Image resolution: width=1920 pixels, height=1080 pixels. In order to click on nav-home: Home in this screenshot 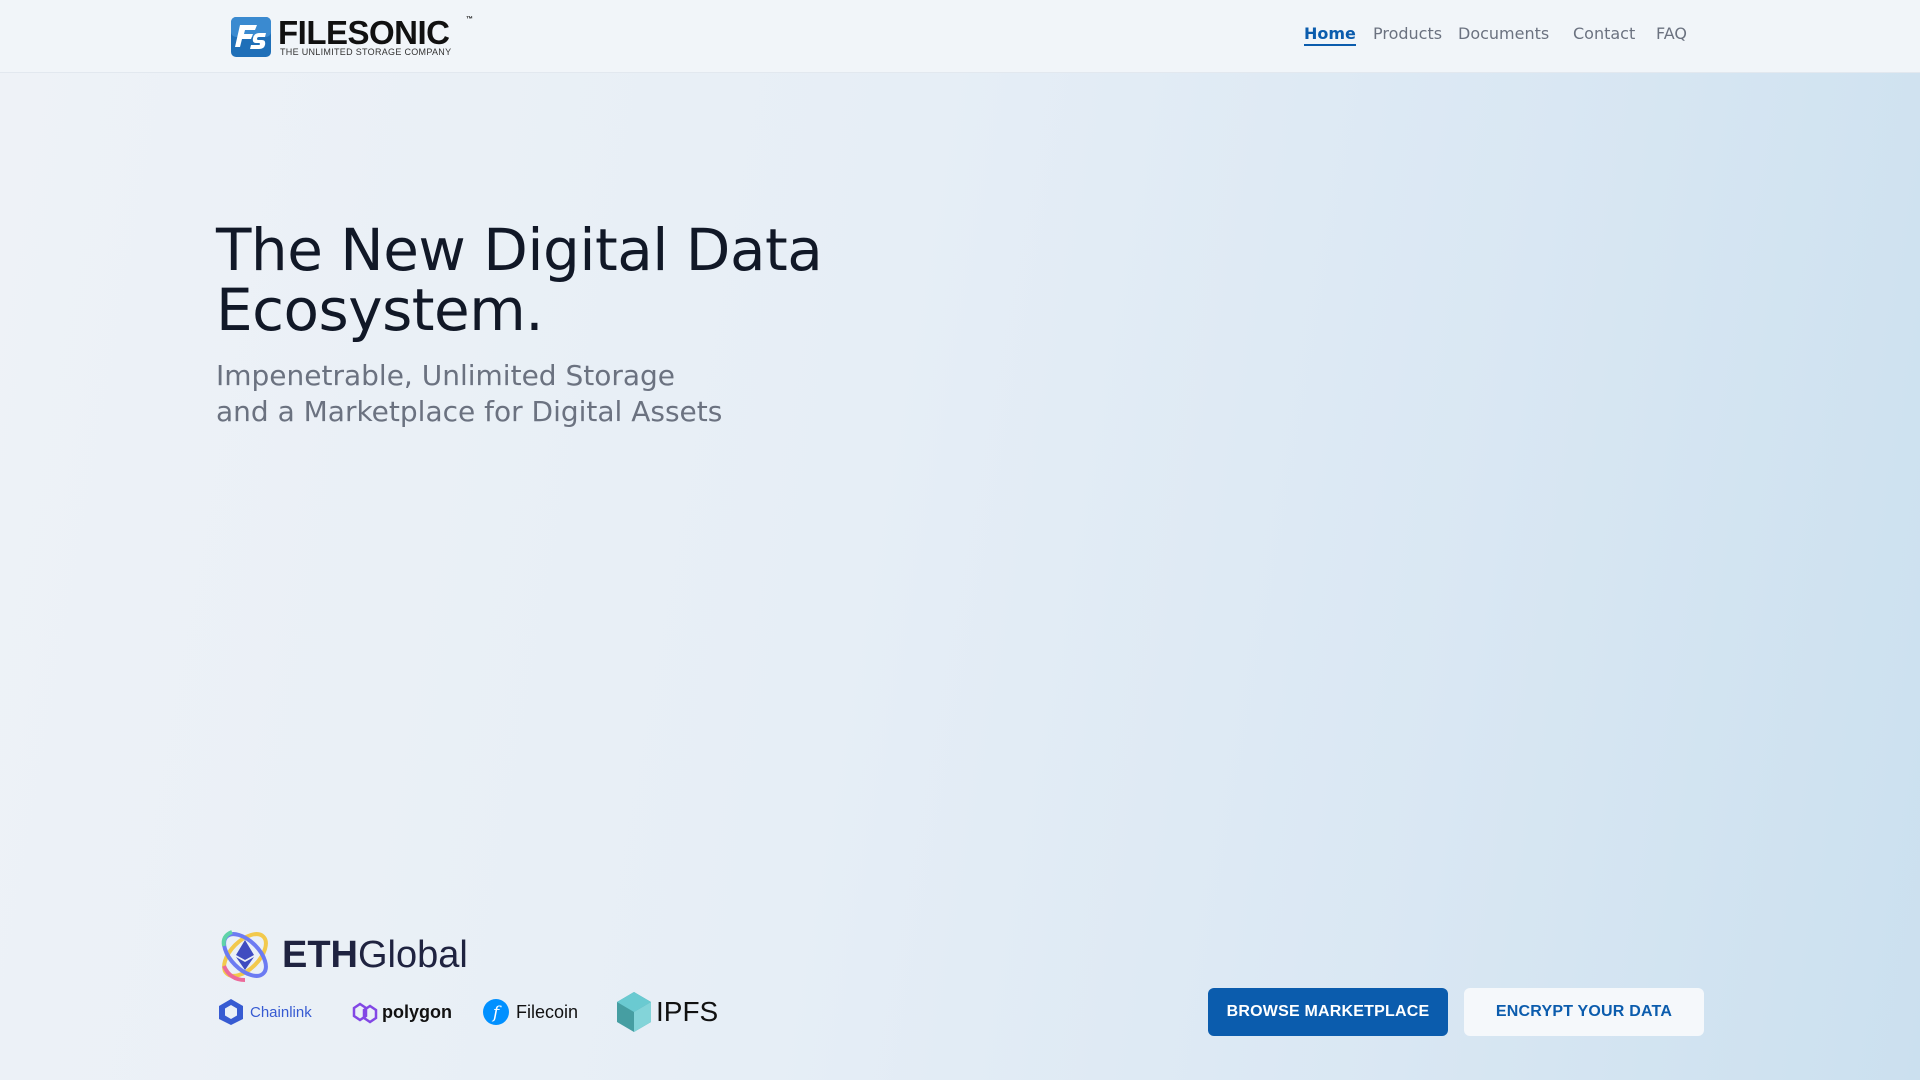, I will do `click(1330, 35)`.